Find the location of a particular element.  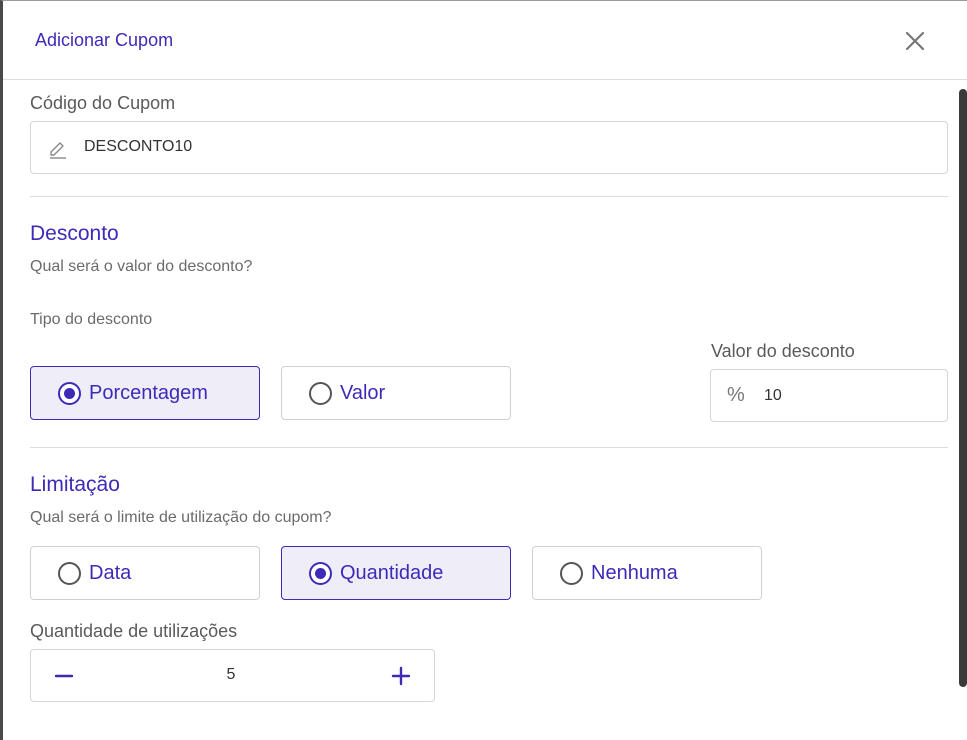

modal-header: Adicionar Cupom is located at coordinates (485, 40).